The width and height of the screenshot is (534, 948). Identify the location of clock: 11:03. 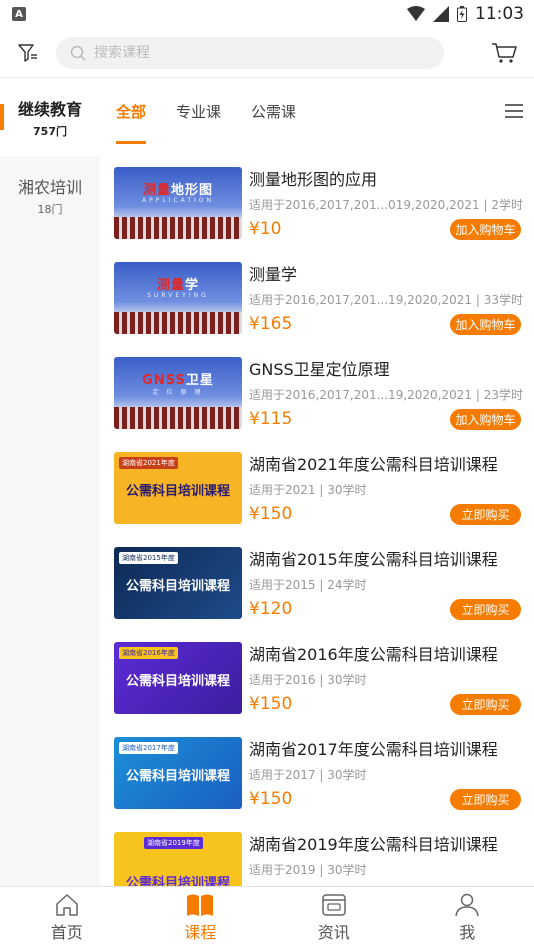
(499, 14).